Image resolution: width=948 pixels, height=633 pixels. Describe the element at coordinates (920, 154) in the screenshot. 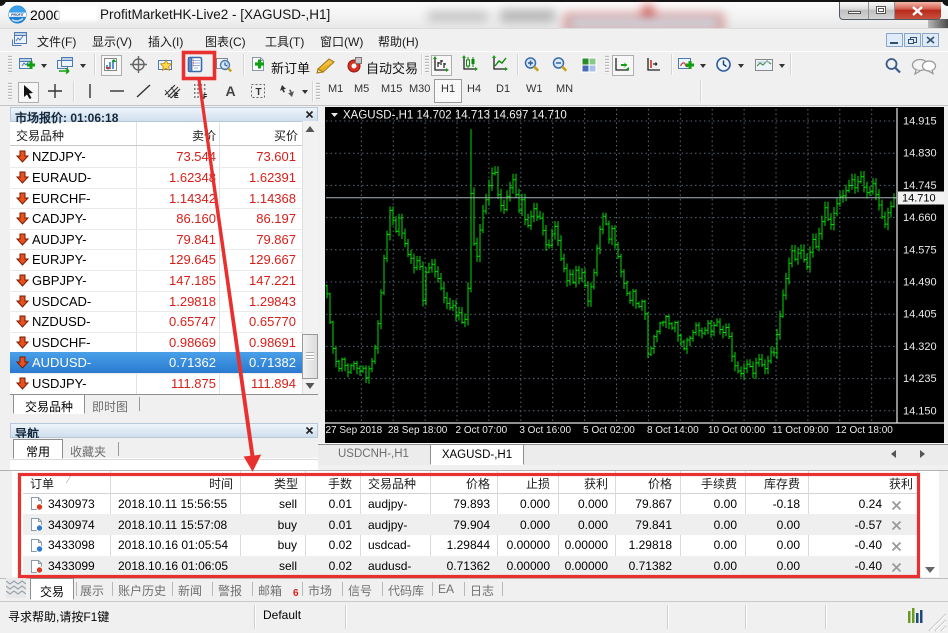

I see `svg-text: 14.830` at that location.